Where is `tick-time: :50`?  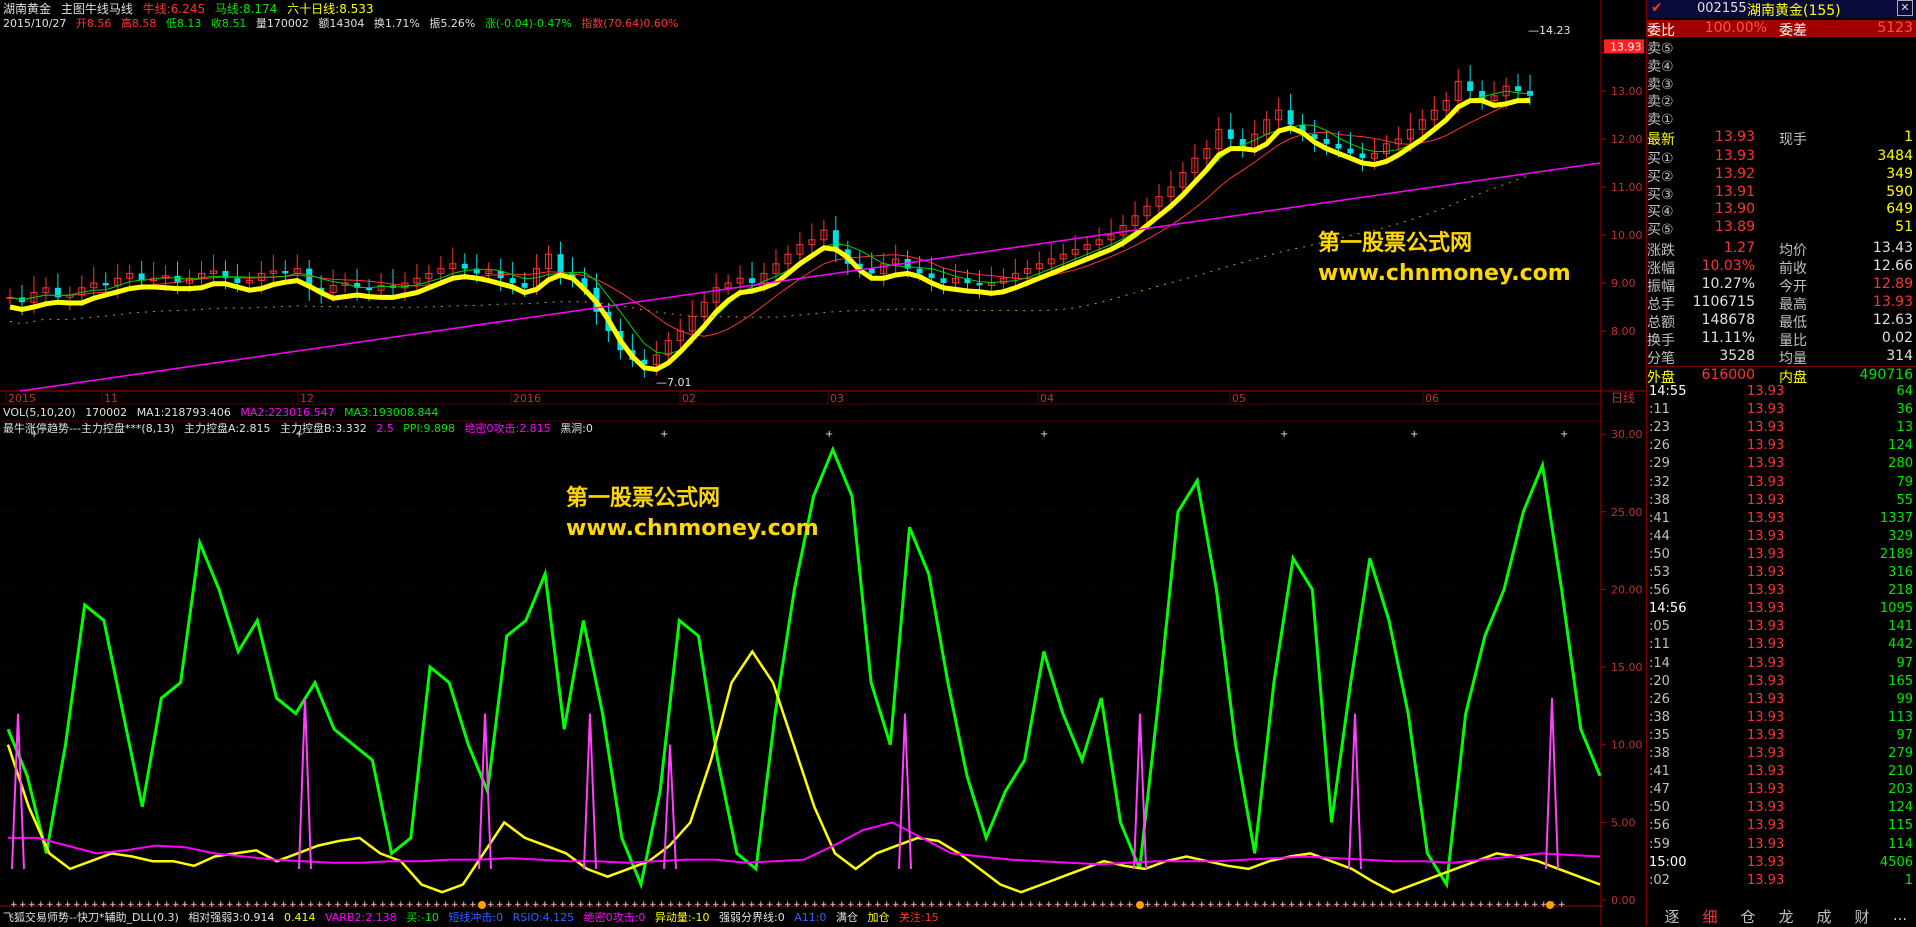
tick-time: :50 is located at coordinates (1659, 554).